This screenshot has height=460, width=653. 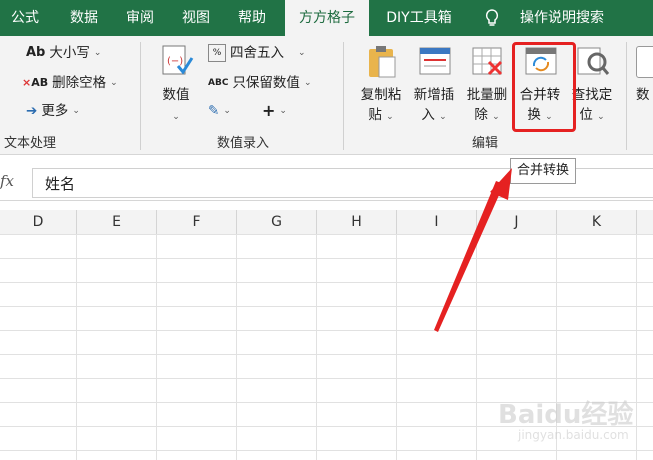 What do you see at coordinates (473, 250) in the screenshot?
I see `red-arrow-annotation` at bounding box center [473, 250].